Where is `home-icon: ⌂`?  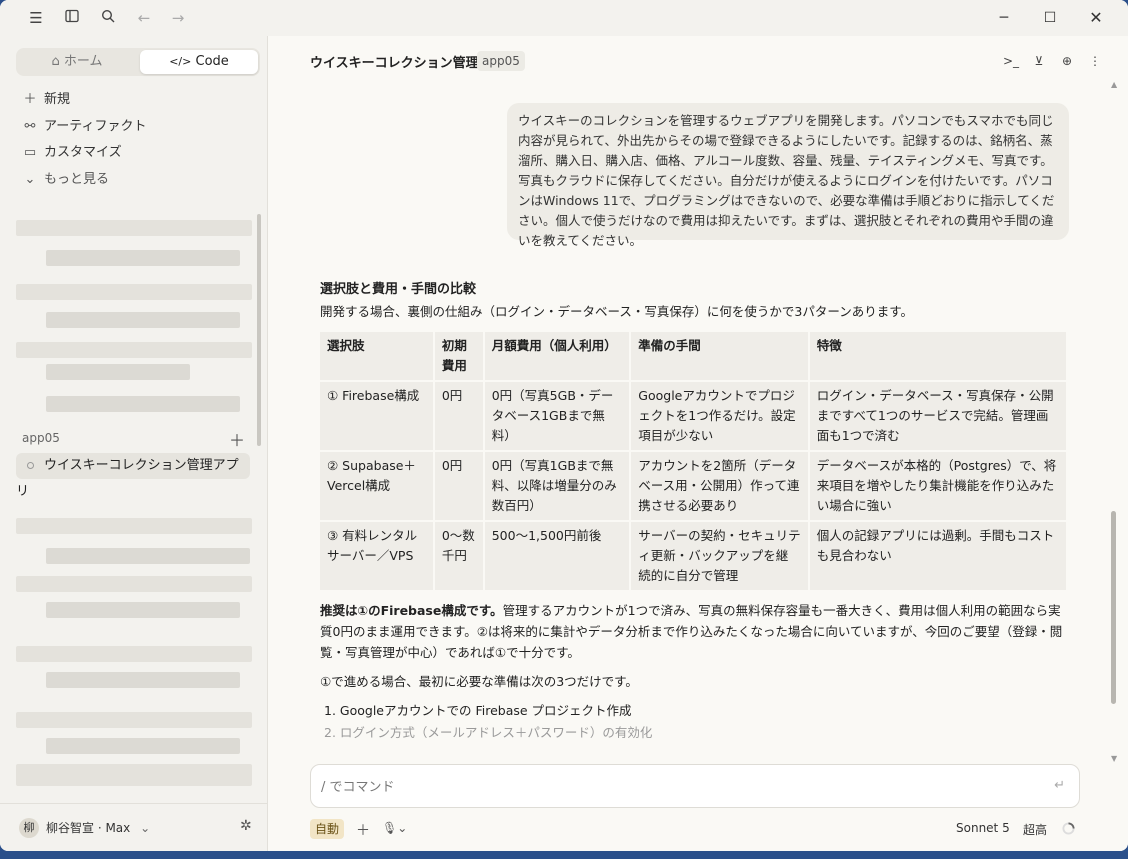 home-icon: ⌂ is located at coordinates (55, 61).